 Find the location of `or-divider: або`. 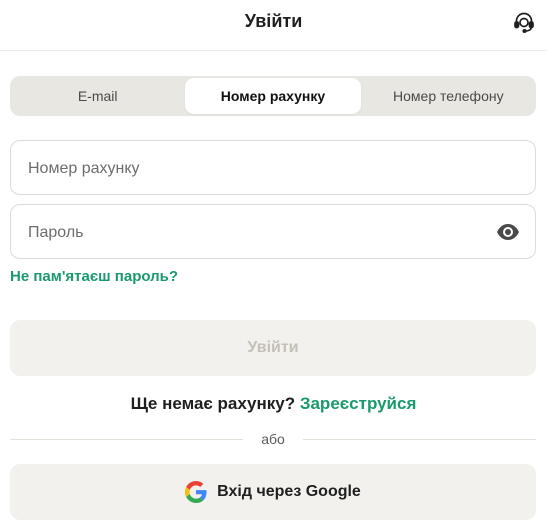

or-divider: або is located at coordinates (273, 440).